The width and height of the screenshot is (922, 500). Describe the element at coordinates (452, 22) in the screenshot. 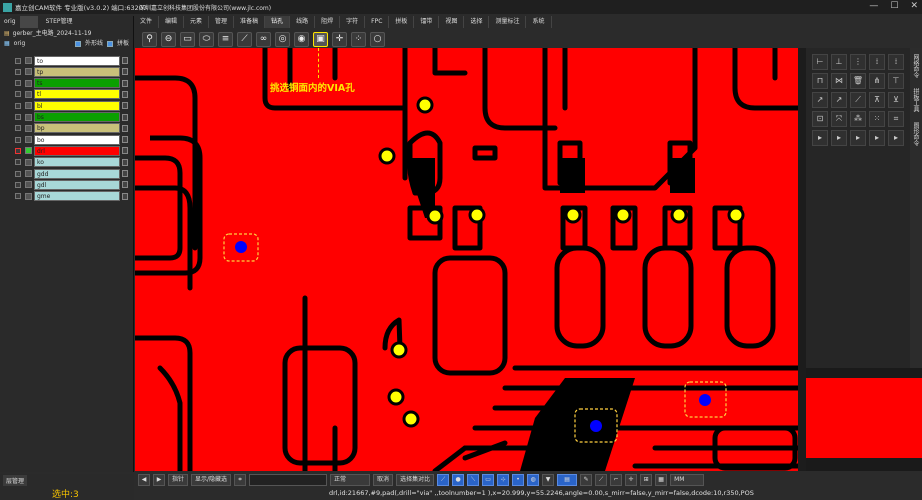

I see `menu-view: 视图` at that location.